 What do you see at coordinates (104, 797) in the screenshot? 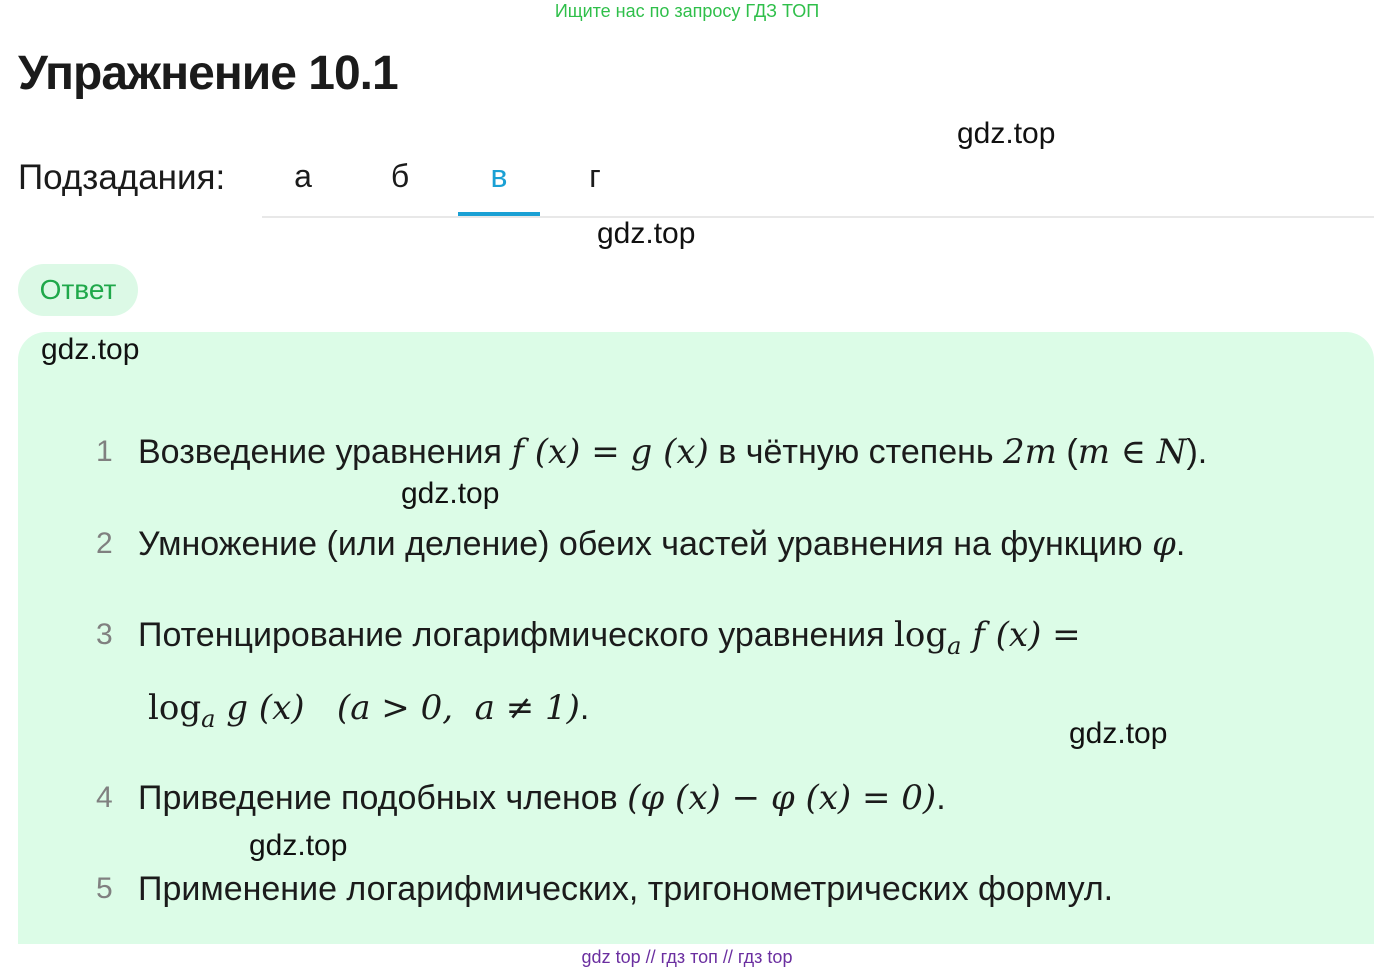
I see `item-number: 4` at bounding box center [104, 797].